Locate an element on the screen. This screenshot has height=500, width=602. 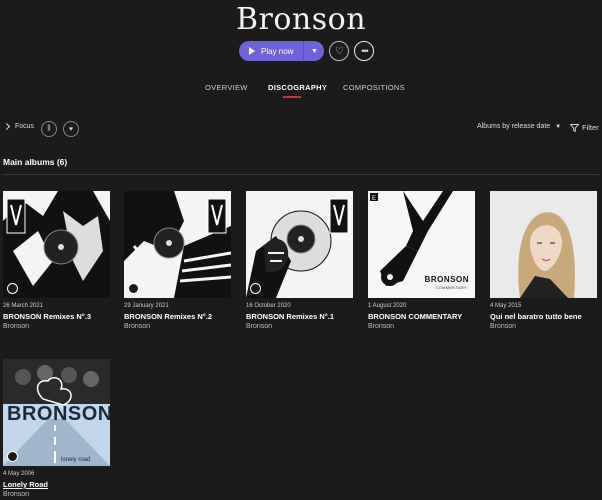
album-title: Qui nel baratro tutto bene is located at coordinates (544, 316).